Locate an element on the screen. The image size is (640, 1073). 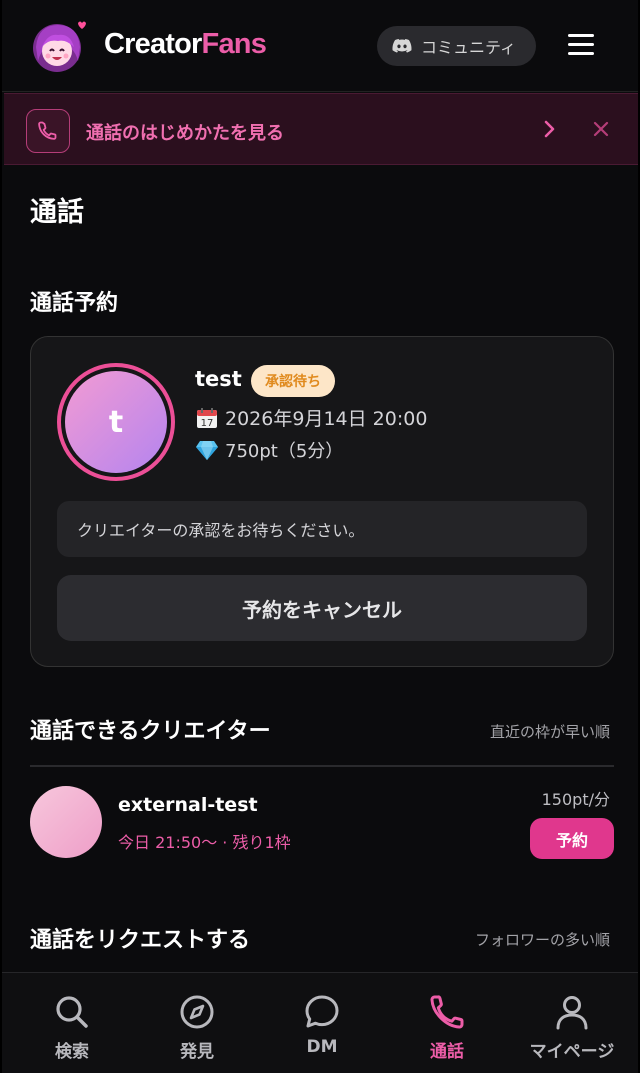
reservation-note: クリエイターの承認をお待ちください。 is located at coordinates (322, 529).